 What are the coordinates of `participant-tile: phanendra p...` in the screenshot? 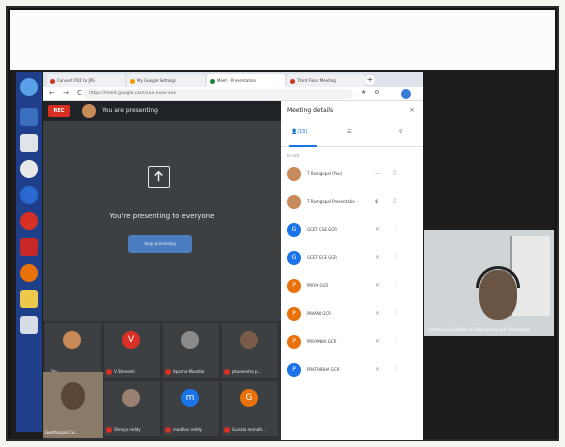 It's located at (250, 350).